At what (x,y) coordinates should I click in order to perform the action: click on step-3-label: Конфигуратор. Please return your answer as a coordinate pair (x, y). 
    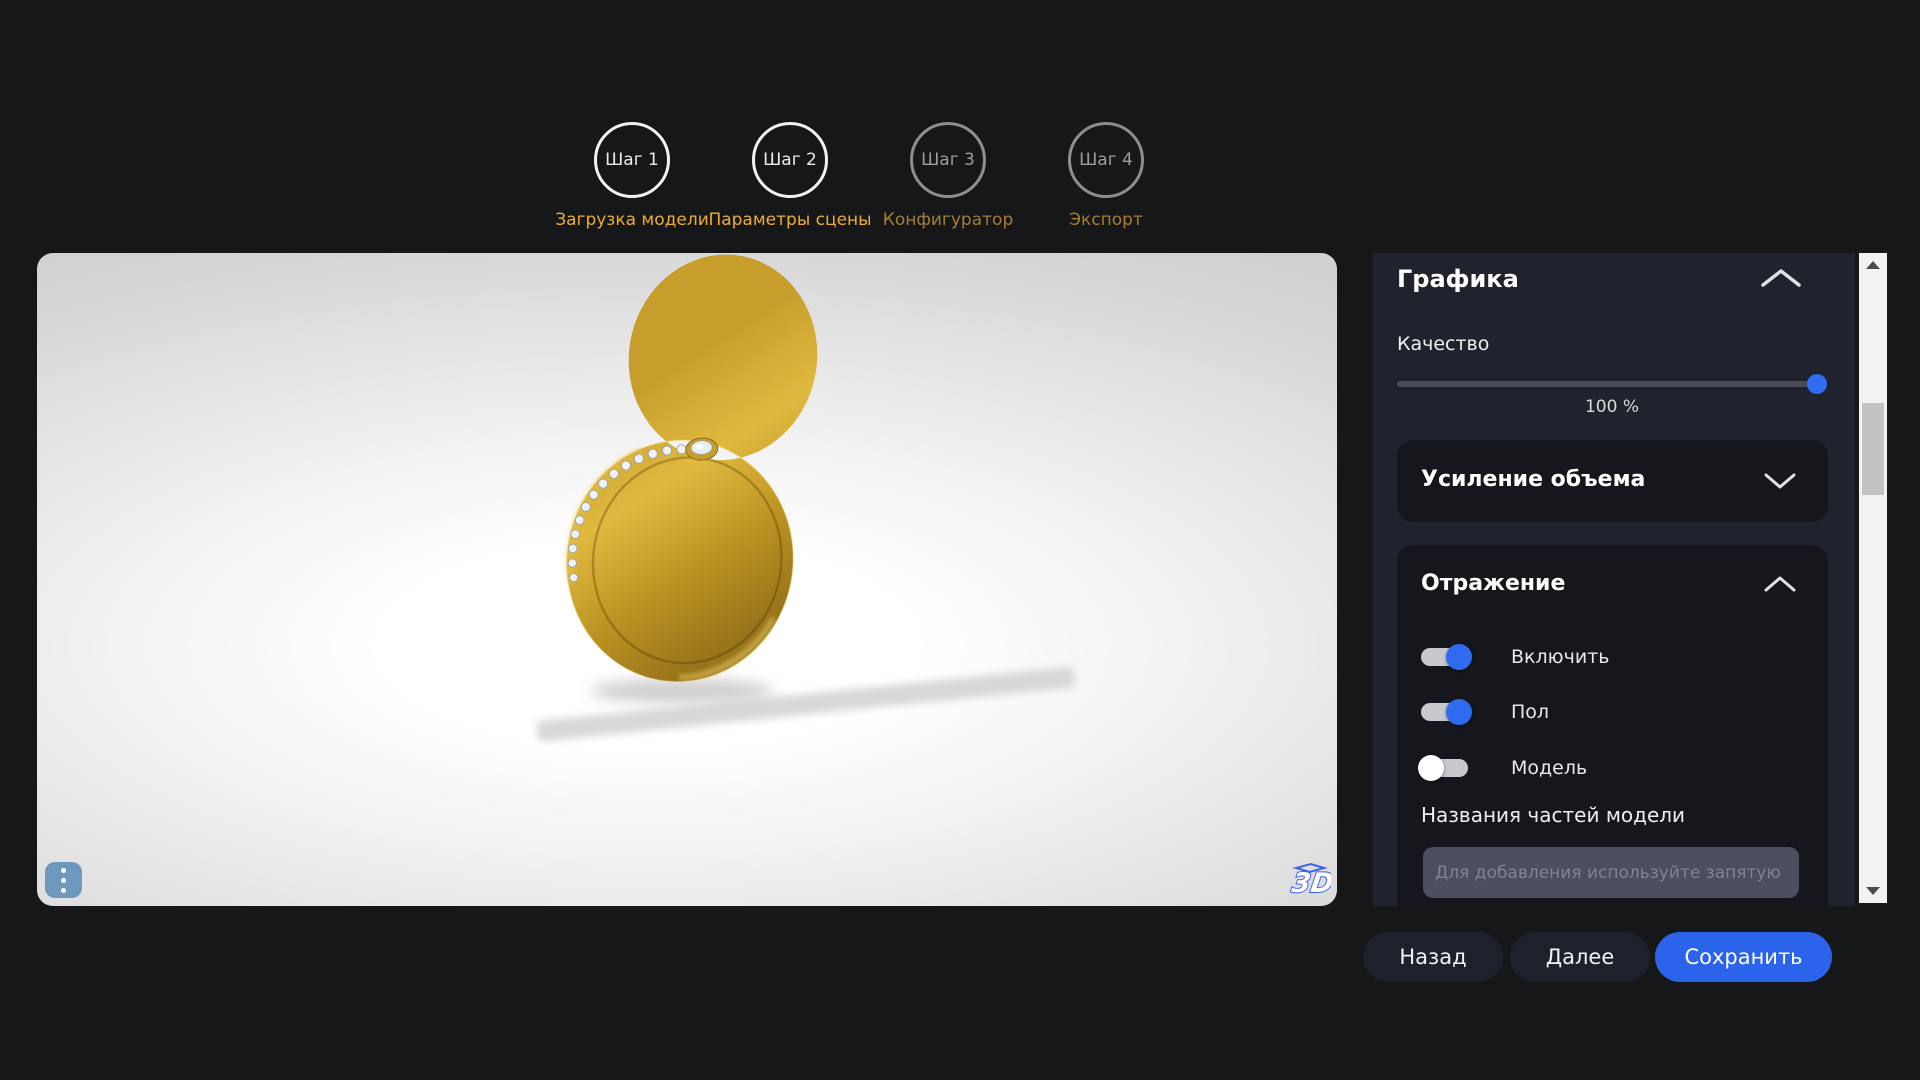
    Looking at the image, I should click on (948, 220).